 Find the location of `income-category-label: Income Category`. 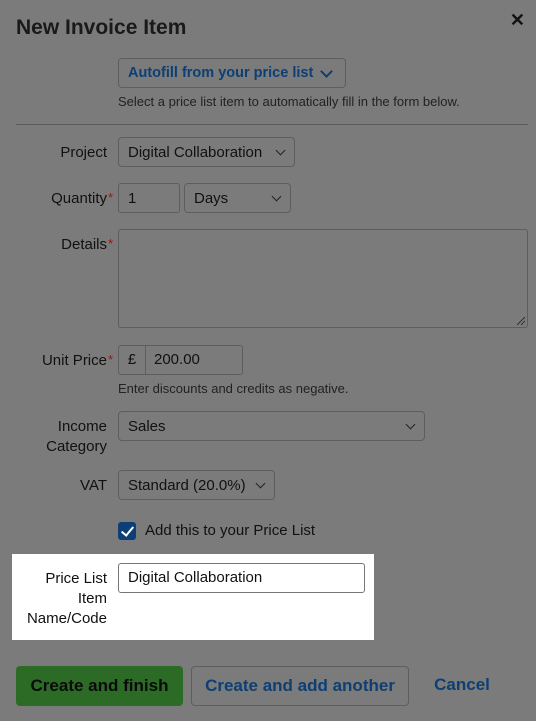

income-category-label: Income Category is located at coordinates (76, 436).